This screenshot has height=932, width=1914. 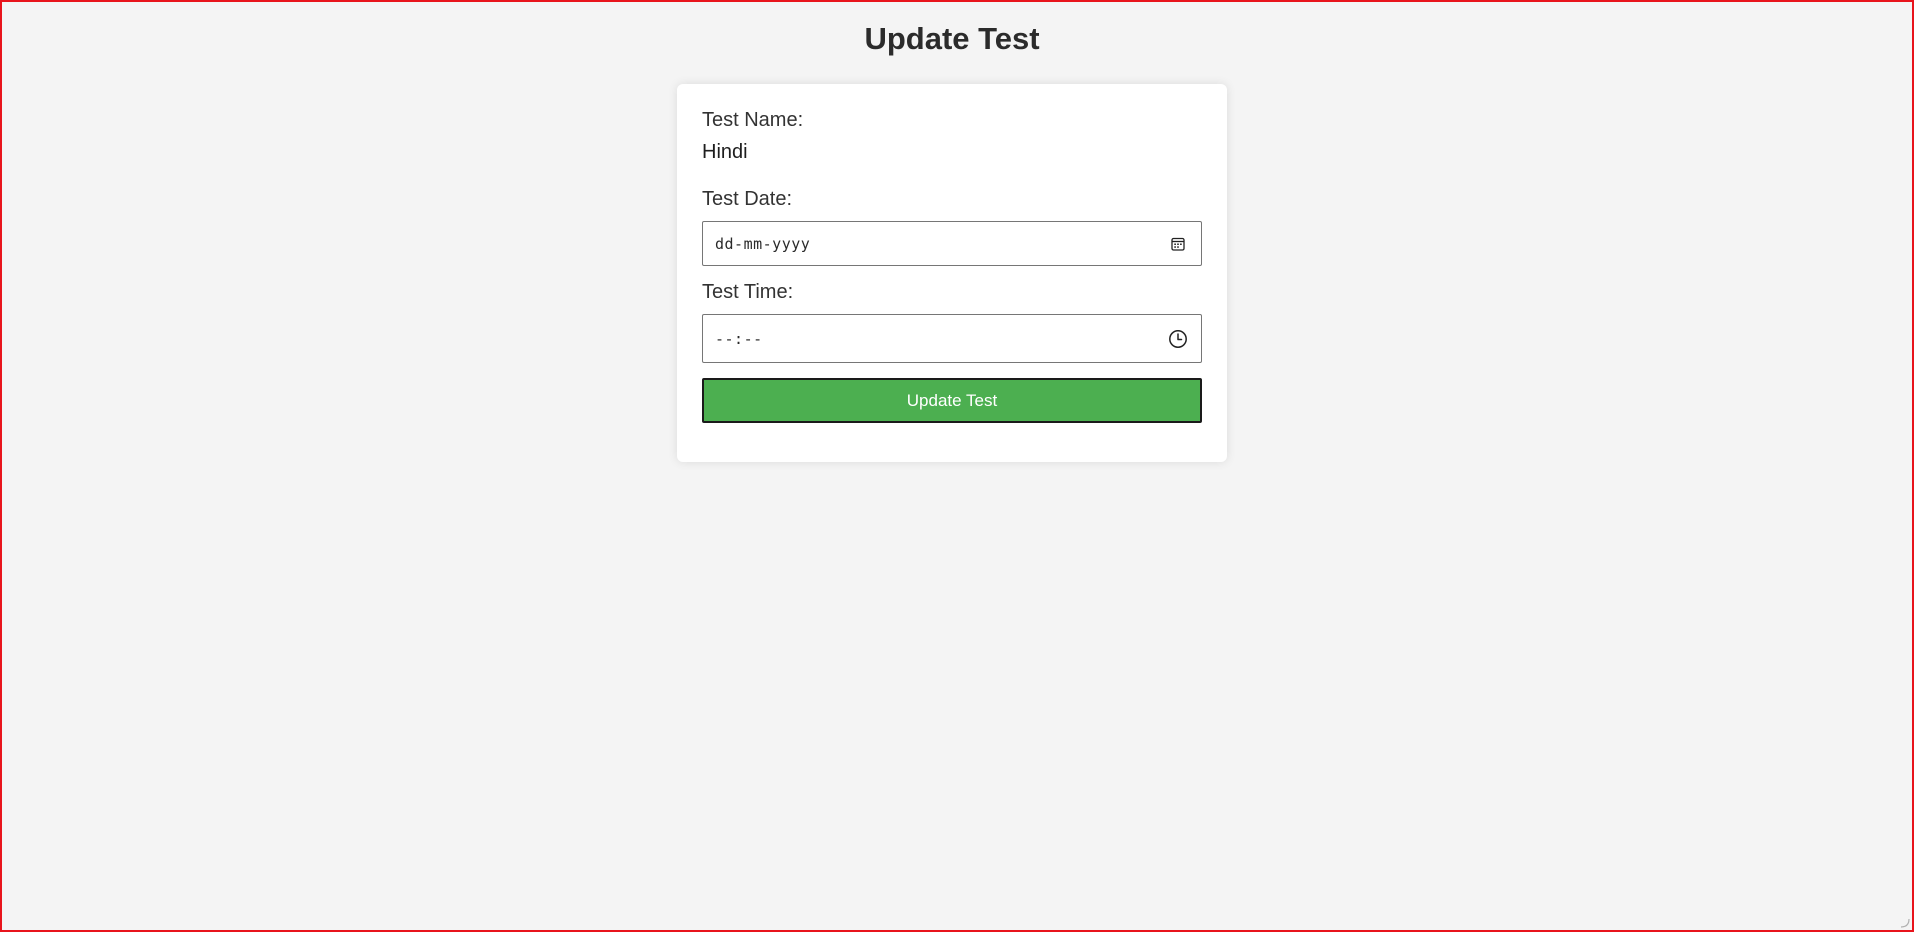 I want to click on test-time-input: --:--, so click(x=952, y=338).